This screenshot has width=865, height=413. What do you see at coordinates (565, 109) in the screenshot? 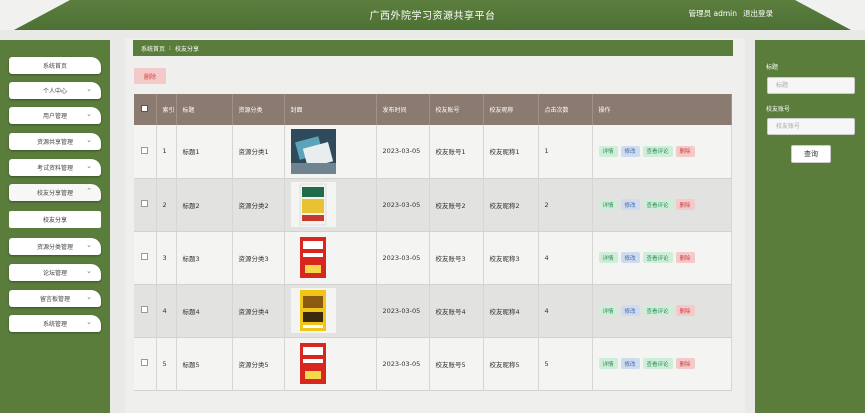
I see `col-header-clicks: 点击次数` at bounding box center [565, 109].